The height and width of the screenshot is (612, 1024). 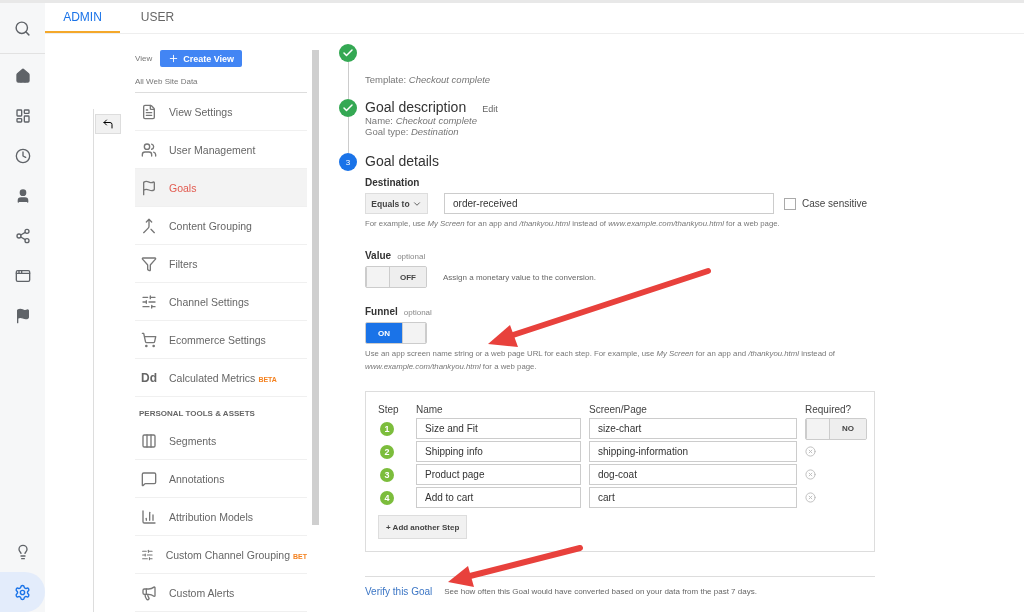 I want to click on field-label: Value, so click(x=378, y=255).